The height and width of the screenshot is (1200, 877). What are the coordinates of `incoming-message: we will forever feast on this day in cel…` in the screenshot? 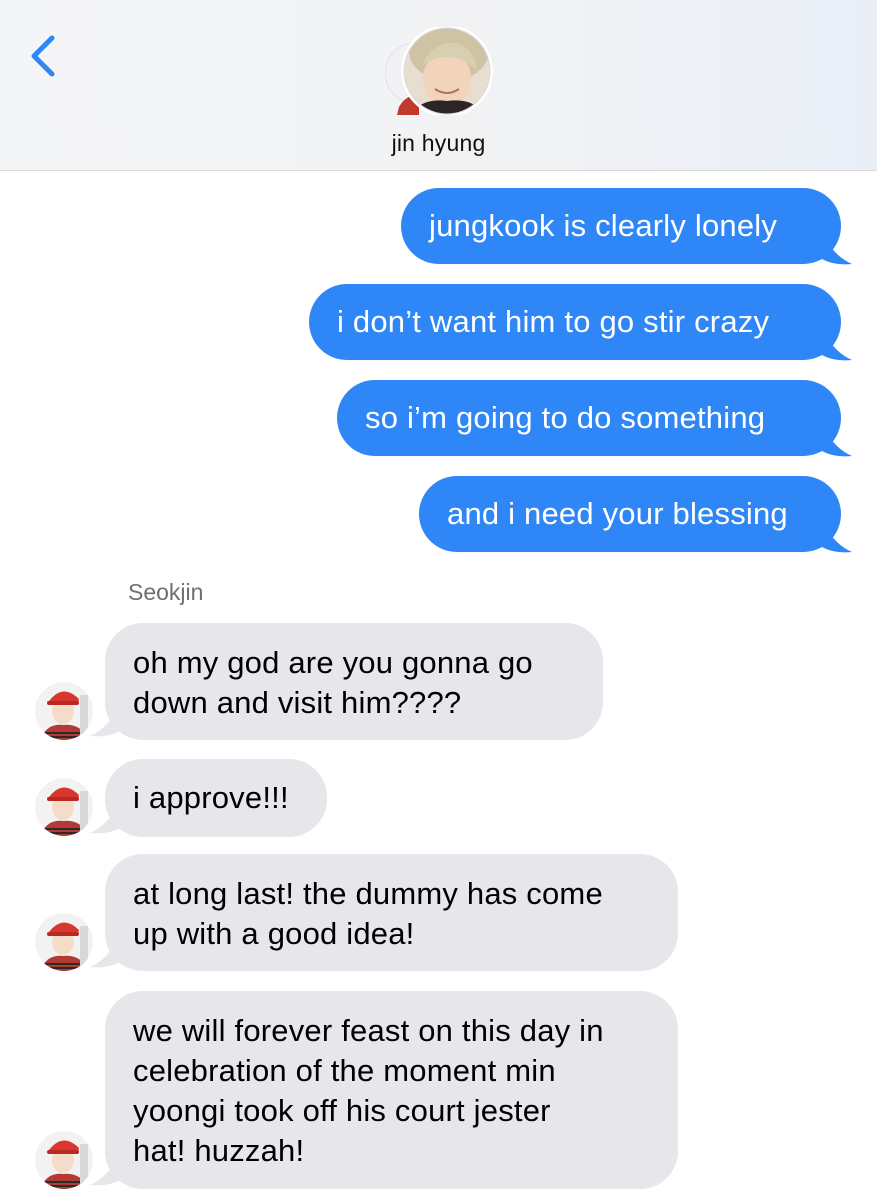 It's located at (391, 1090).